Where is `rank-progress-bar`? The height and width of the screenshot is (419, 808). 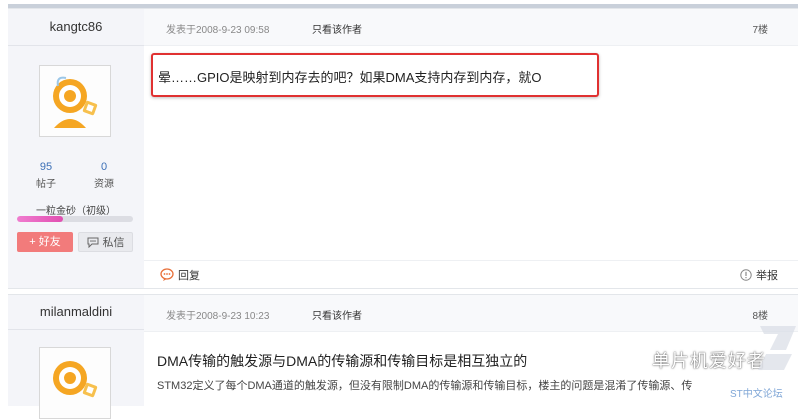
rank-progress-bar is located at coordinates (75, 219).